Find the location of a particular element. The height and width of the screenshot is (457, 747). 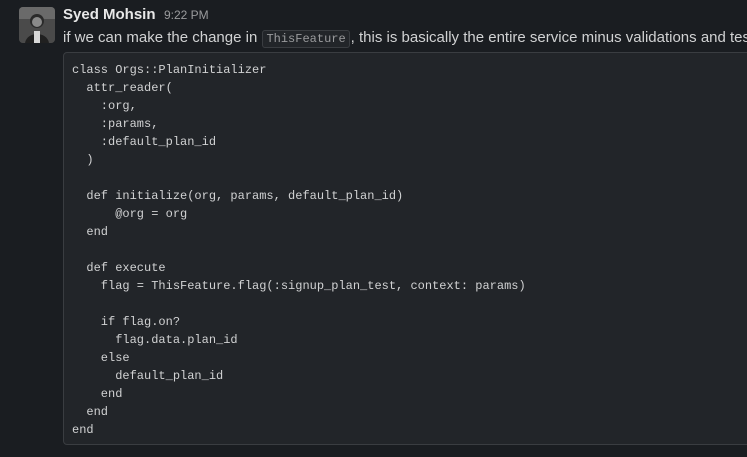

code-line: if flag.on? is located at coordinates (126, 322).